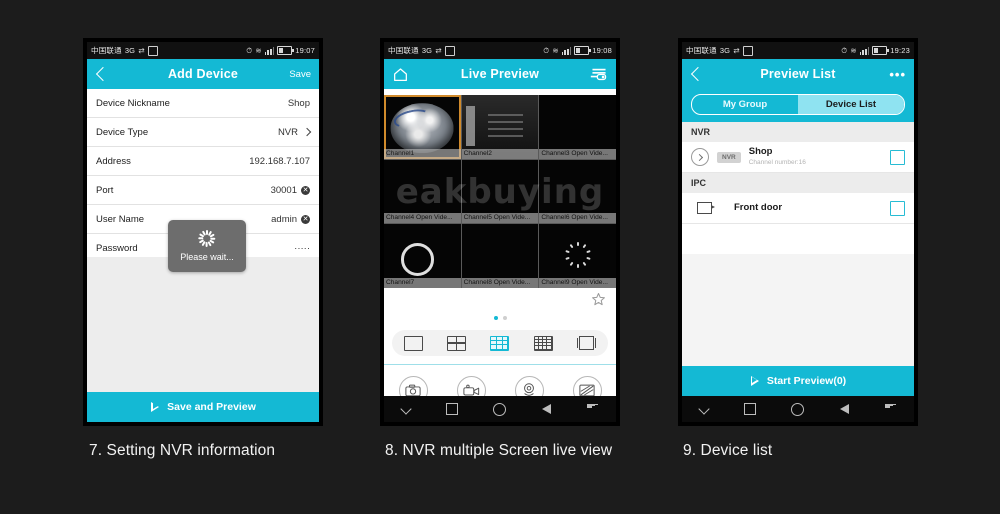 The height and width of the screenshot is (514, 1000). I want to click on expand-button, so click(700, 157).